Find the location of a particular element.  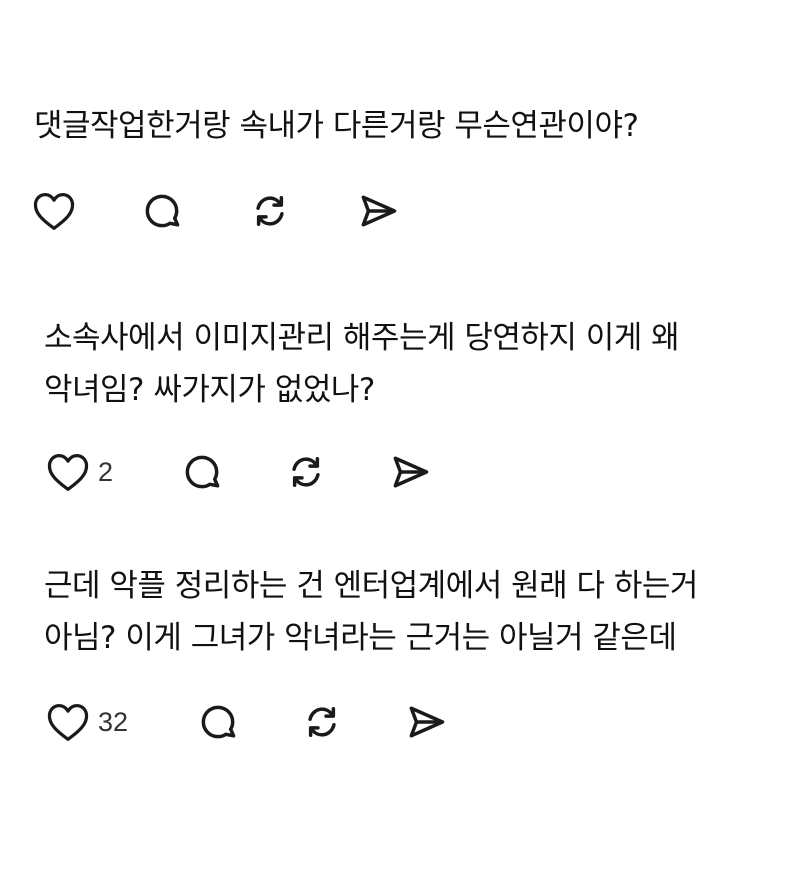

like-button is located at coordinates (54, 211).